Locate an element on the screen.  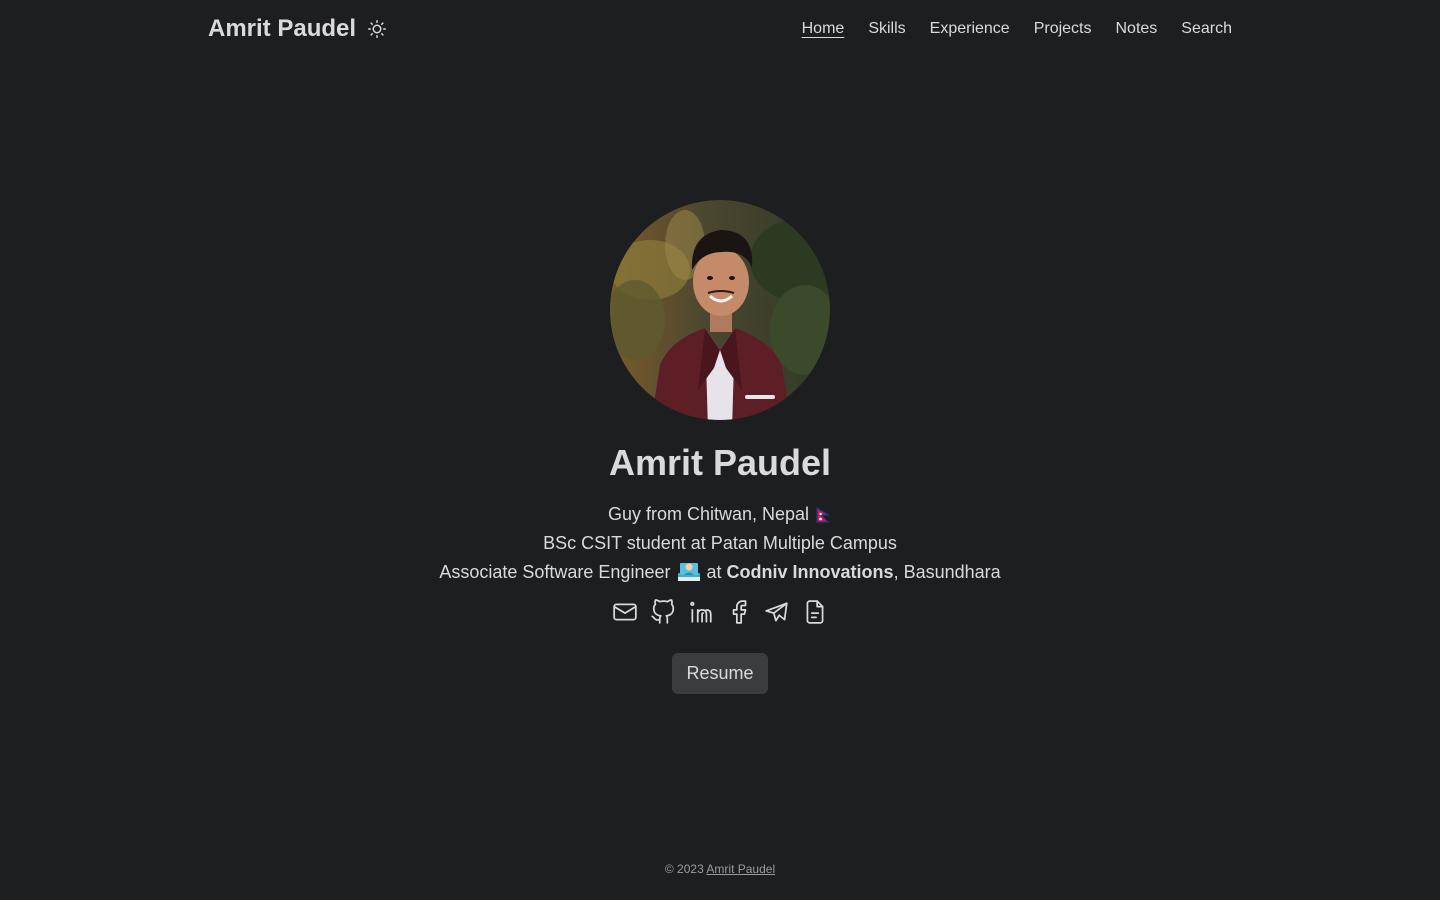
facebook-link is located at coordinates (739, 612).